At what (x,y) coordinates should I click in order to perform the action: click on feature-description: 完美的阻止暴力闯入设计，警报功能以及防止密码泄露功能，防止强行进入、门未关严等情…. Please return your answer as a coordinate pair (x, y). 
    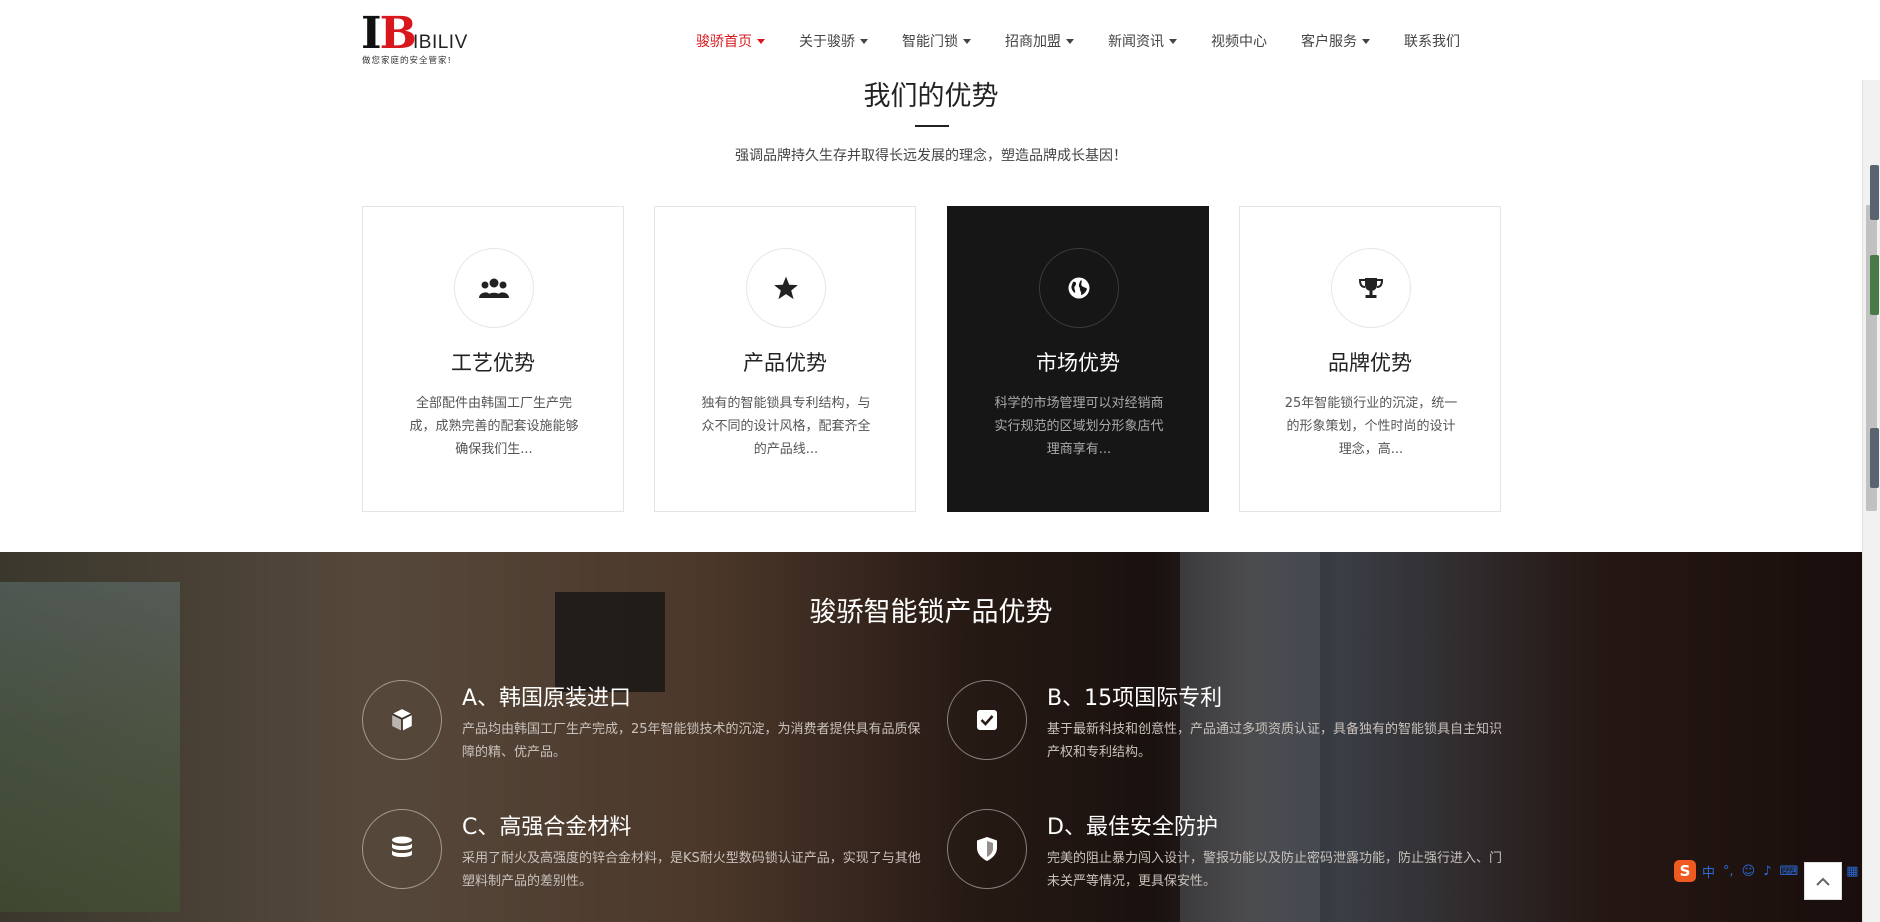
    Looking at the image, I should click on (1275, 870).